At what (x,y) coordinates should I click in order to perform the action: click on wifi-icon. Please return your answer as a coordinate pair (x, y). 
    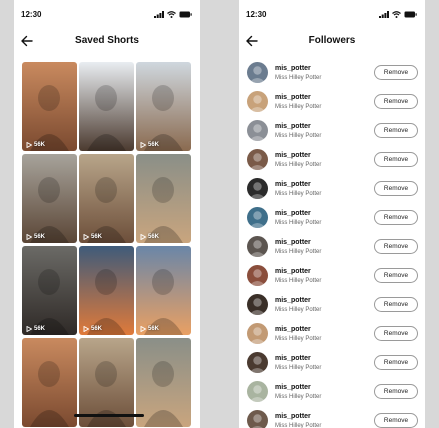
    Looking at the image, I should click on (396, 14).